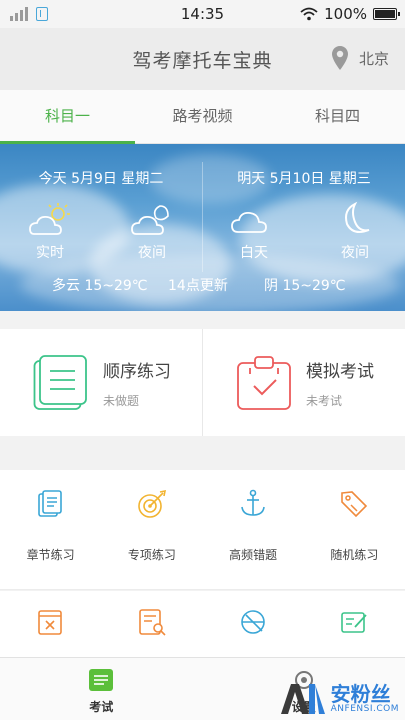  What do you see at coordinates (357, 217) in the screenshot?
I see `moon-icon` at bounding box center [357, 217].